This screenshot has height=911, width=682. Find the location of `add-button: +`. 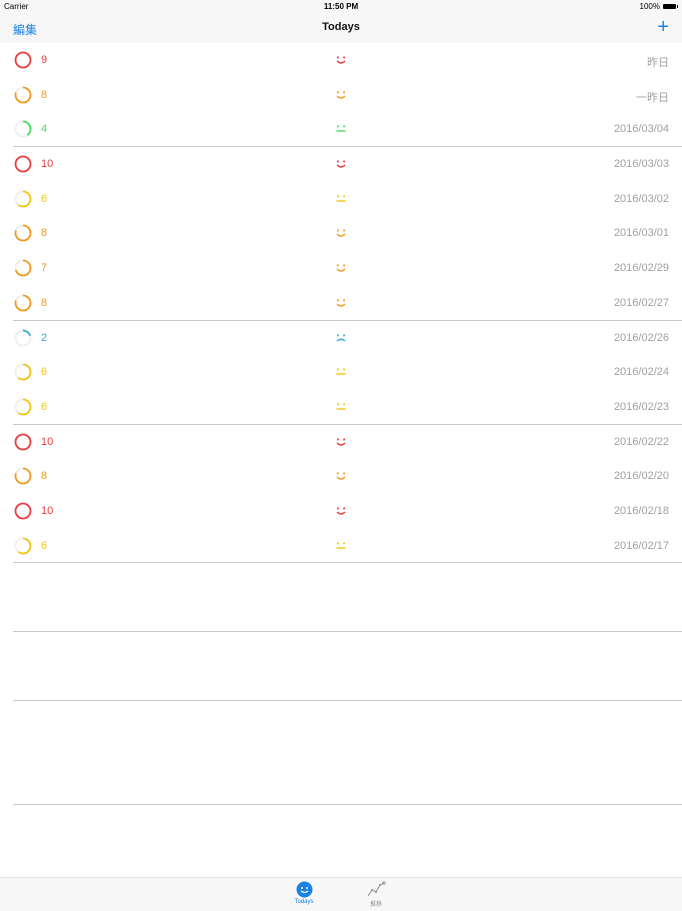

add-button: + is located at coordinates (663, 27).